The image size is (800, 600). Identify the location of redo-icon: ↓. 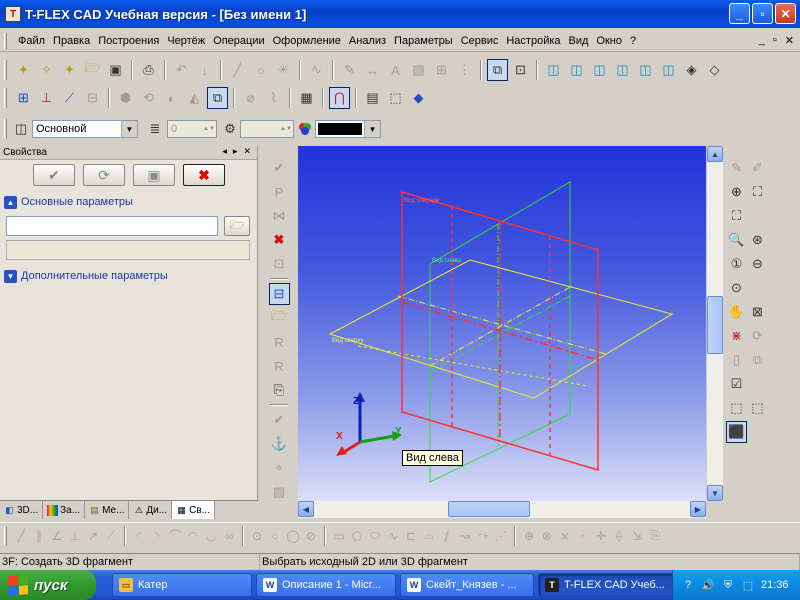
(204, 70).